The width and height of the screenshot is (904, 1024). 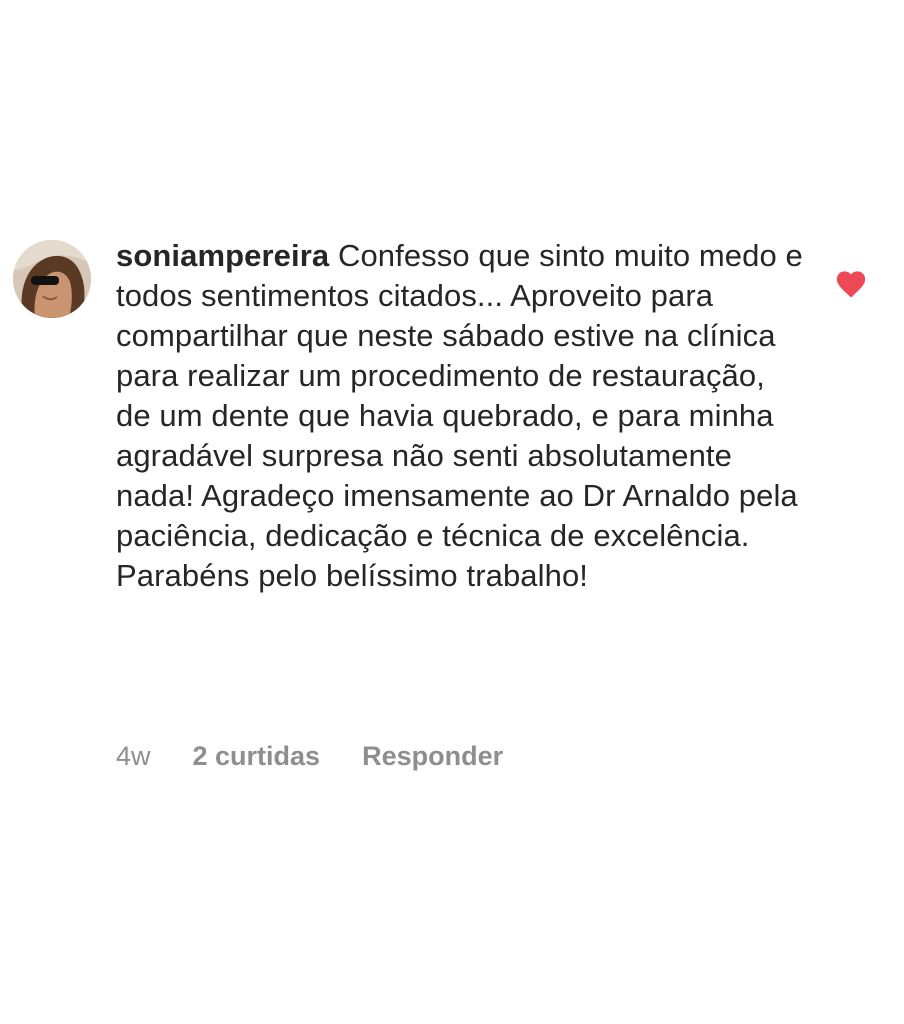 I want to click on heart-filled-icon, so click(x=851, y=284).